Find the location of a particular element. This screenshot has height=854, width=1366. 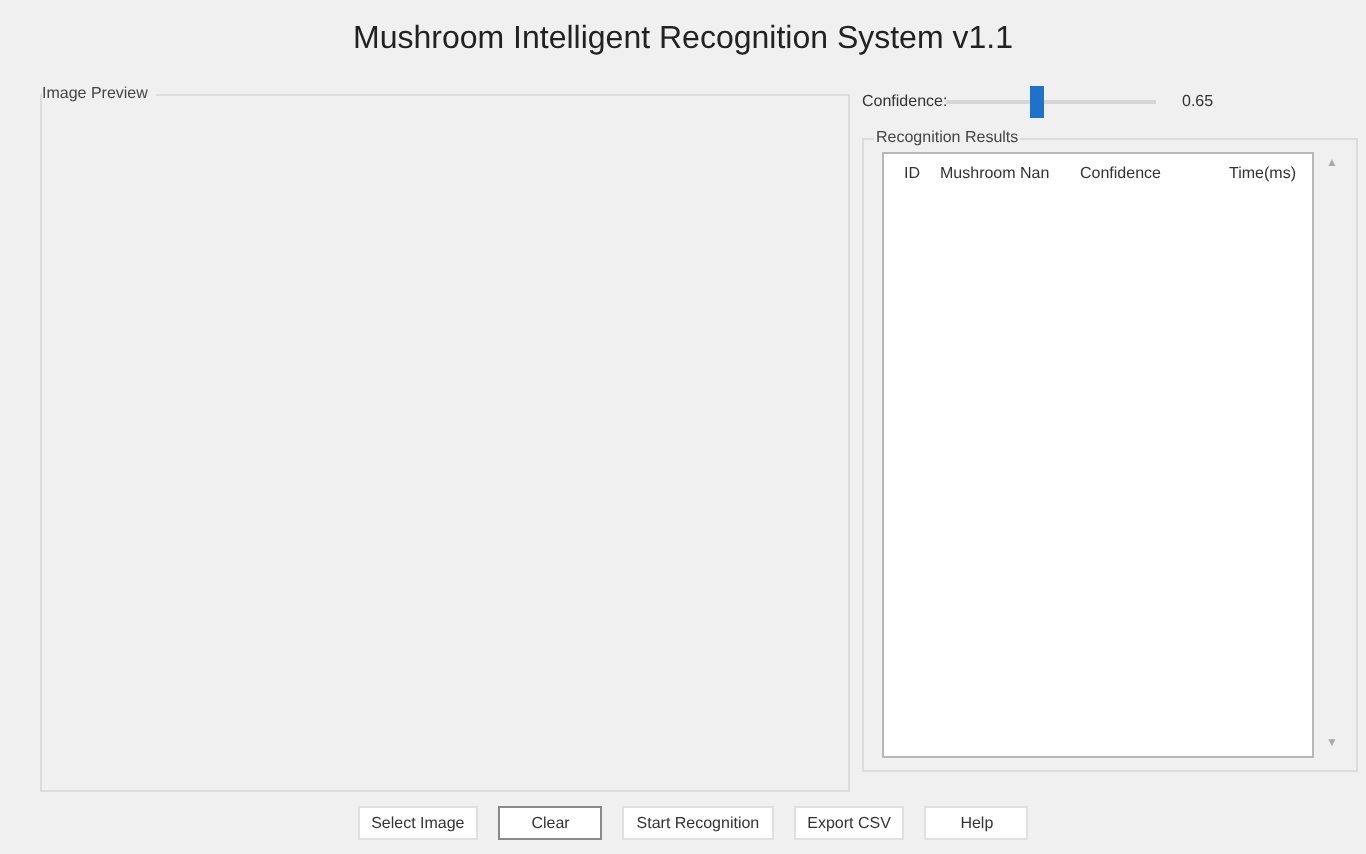

toolbar-button: Export CSV is located at coordinates (849, 823).